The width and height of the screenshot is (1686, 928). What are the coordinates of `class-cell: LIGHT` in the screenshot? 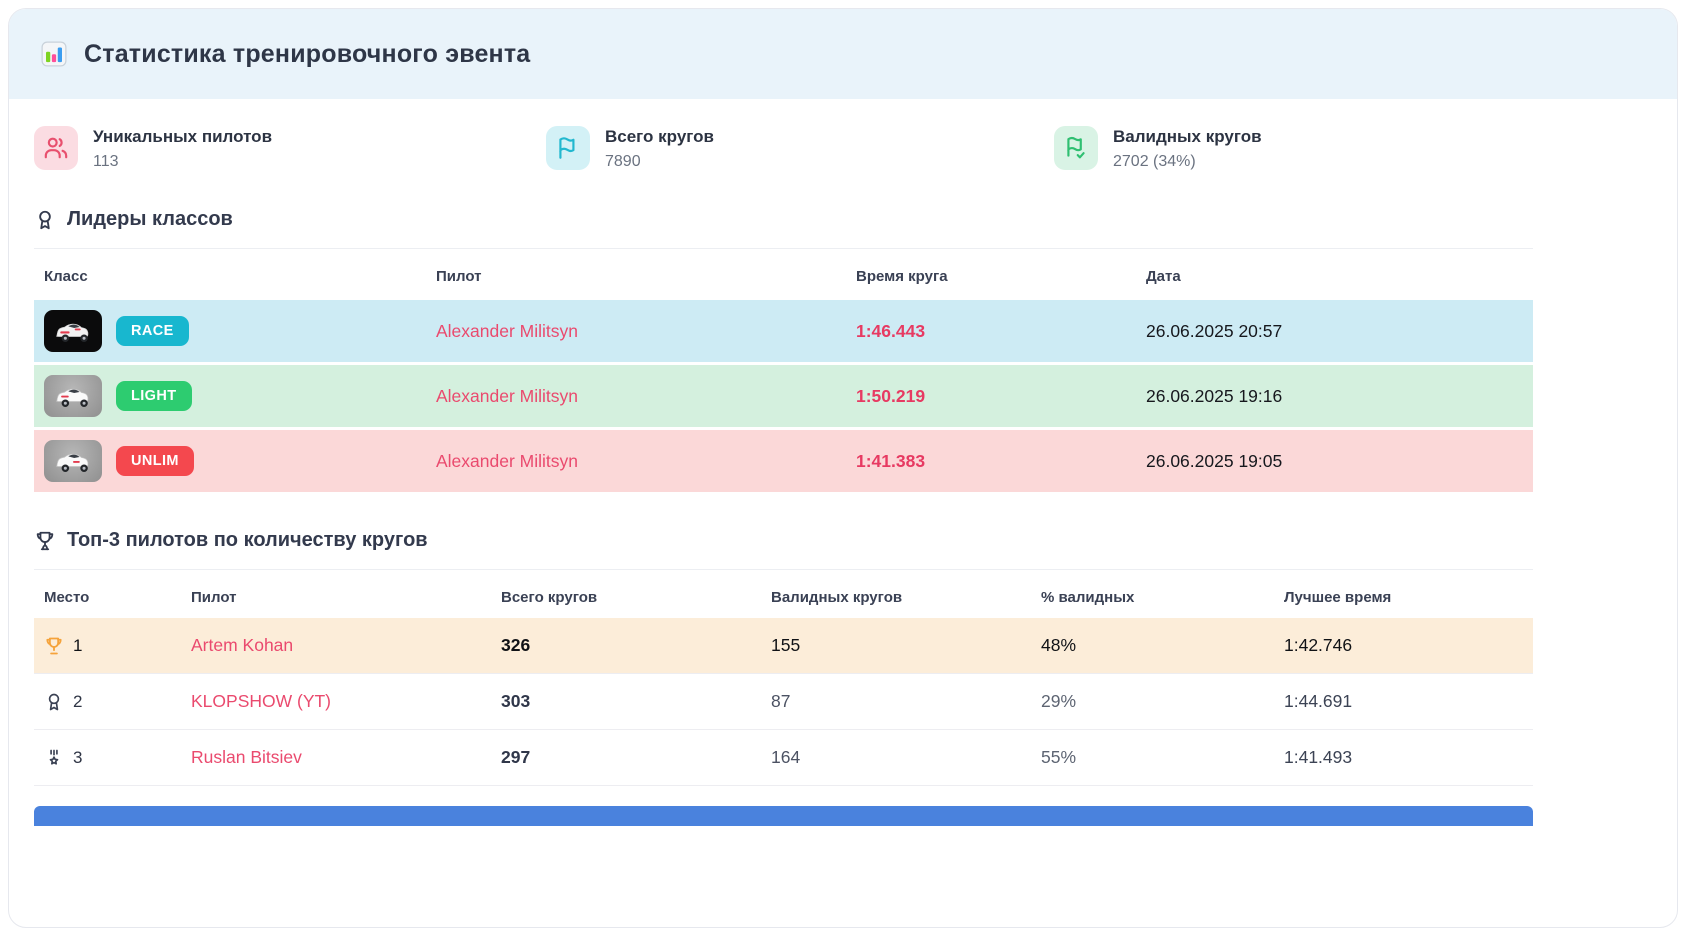 It's located at (240, 396).